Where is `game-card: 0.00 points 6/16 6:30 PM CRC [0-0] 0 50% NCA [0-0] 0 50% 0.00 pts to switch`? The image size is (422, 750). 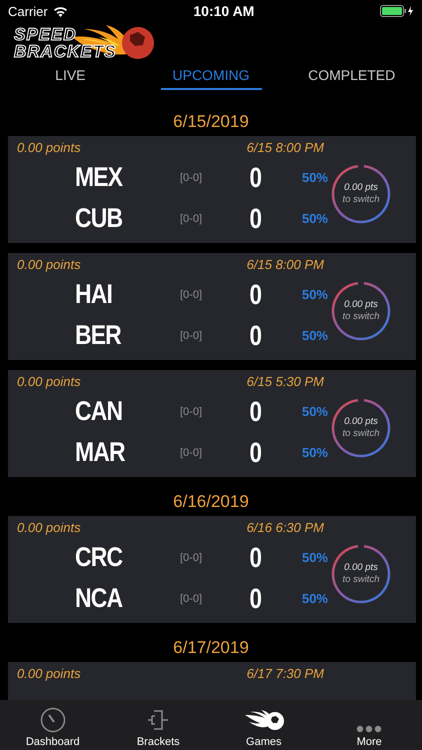
game-card: 0.00 points 6/16 6:30 PM CRC [0-0] 0 50% NCA [0-0] 0 50% 0.00 pts to switch is located at coordinates (212, 569).